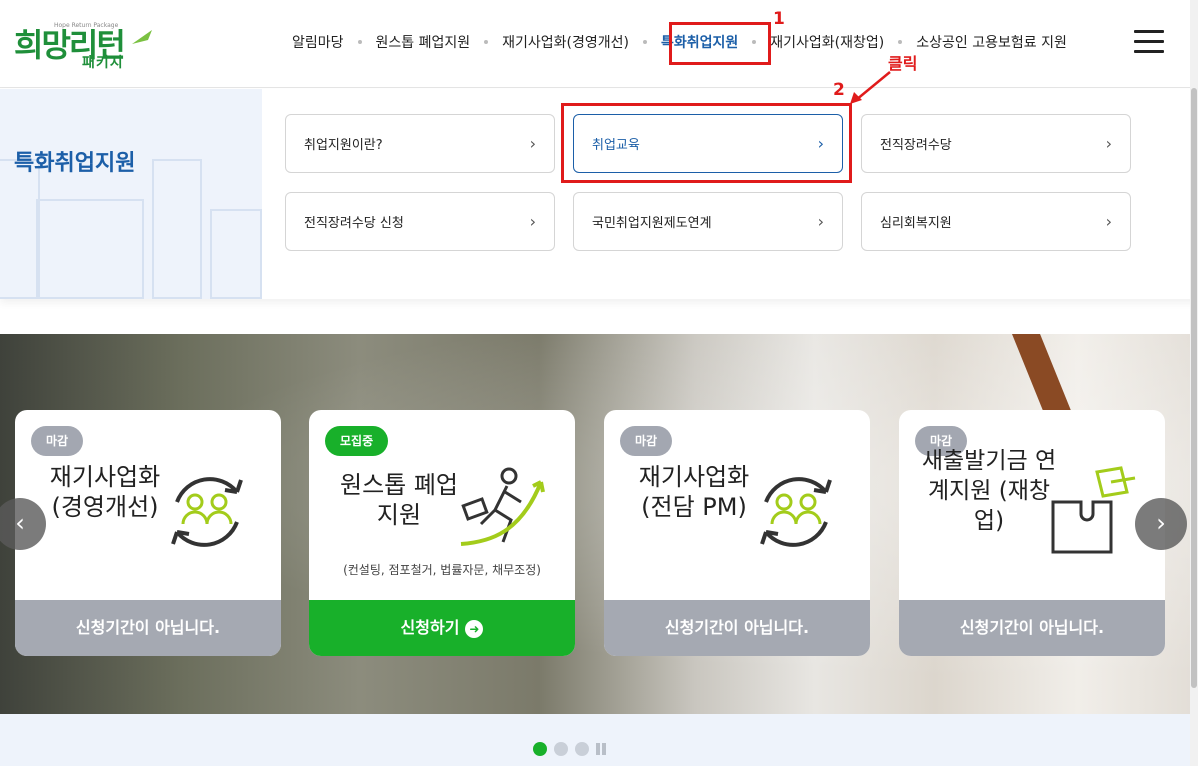 This screenshot has height=766, width=1198. What do you see at coordinates (474, 628) in the screenshot?
I see `arrow-right-circle-icon: ➜` at bounding box center [474, 628].